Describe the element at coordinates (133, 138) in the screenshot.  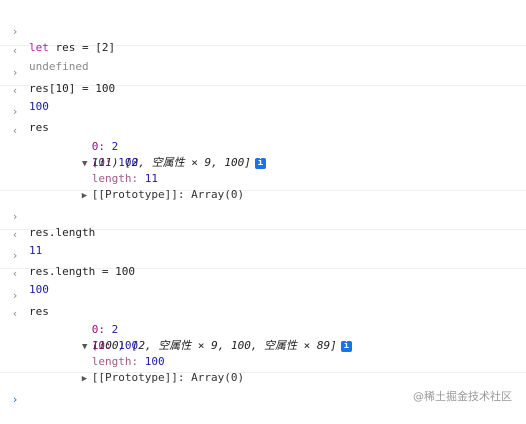
I see `output-row: ‹ ▼ (11) [2, 空属性 × 9, 100] i` at that location.